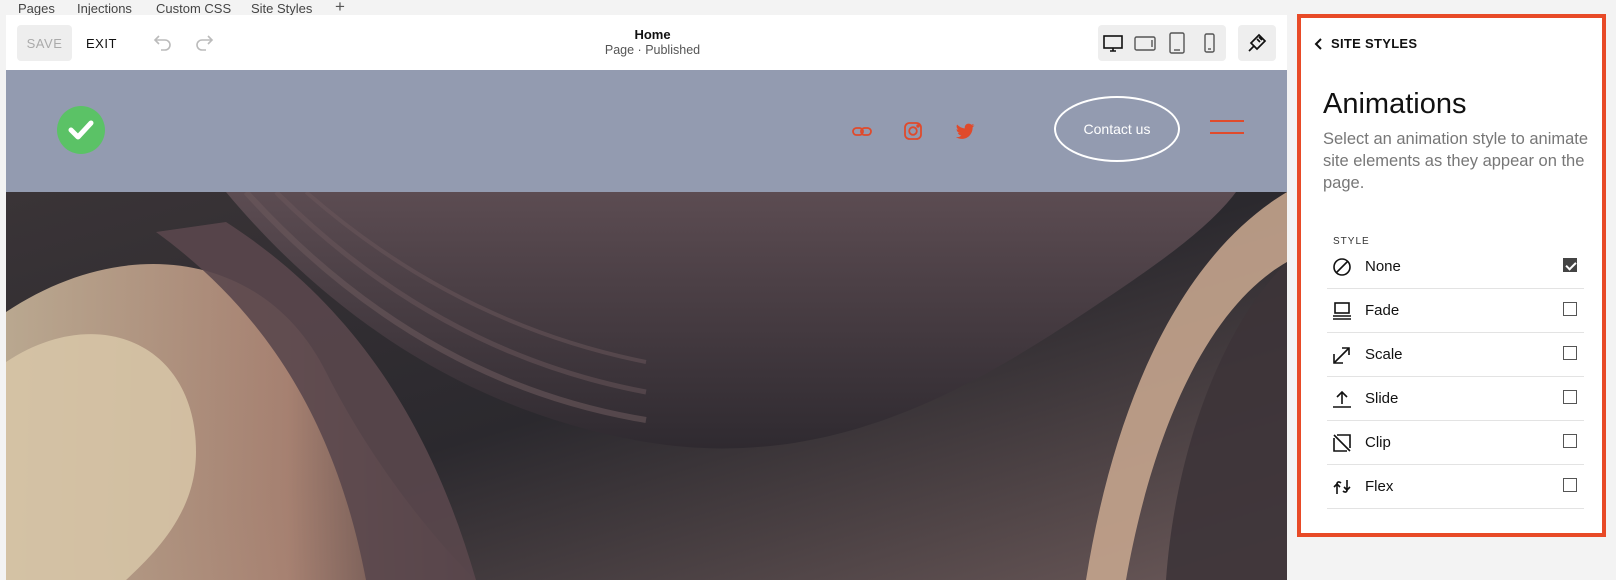 This screenshot has width=1616, height=580. What do you see at coordinates (1209, 43) in the screenshot?
I see `mobile-view-icon` at bounding box center [1209, 43].